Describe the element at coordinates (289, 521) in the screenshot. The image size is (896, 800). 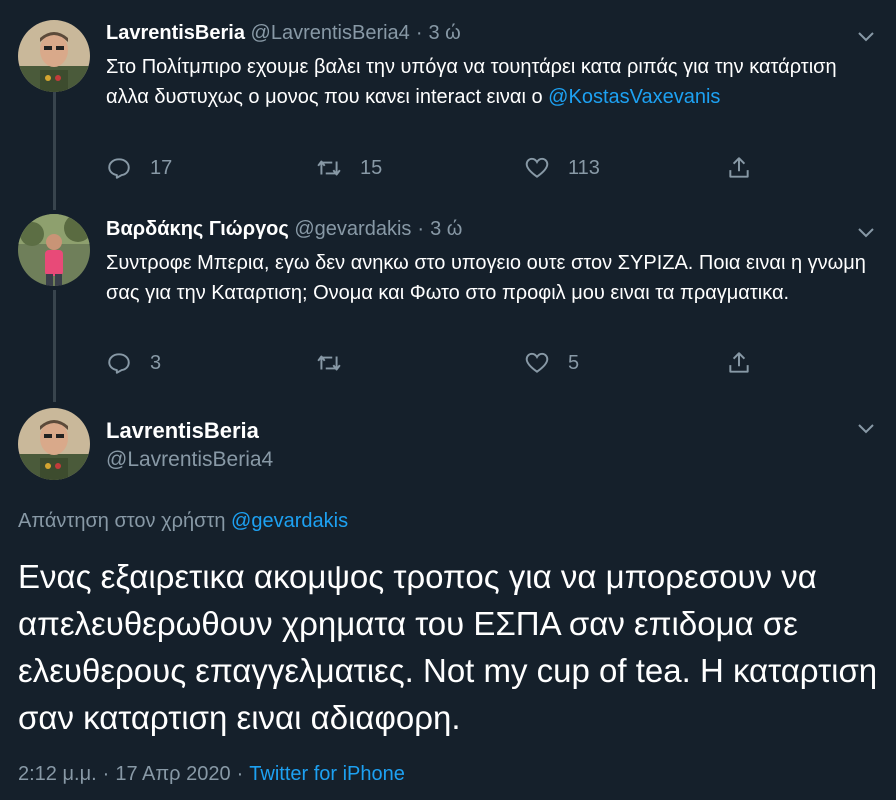
I see `reply-mention-link: @gevardakis` at that location.